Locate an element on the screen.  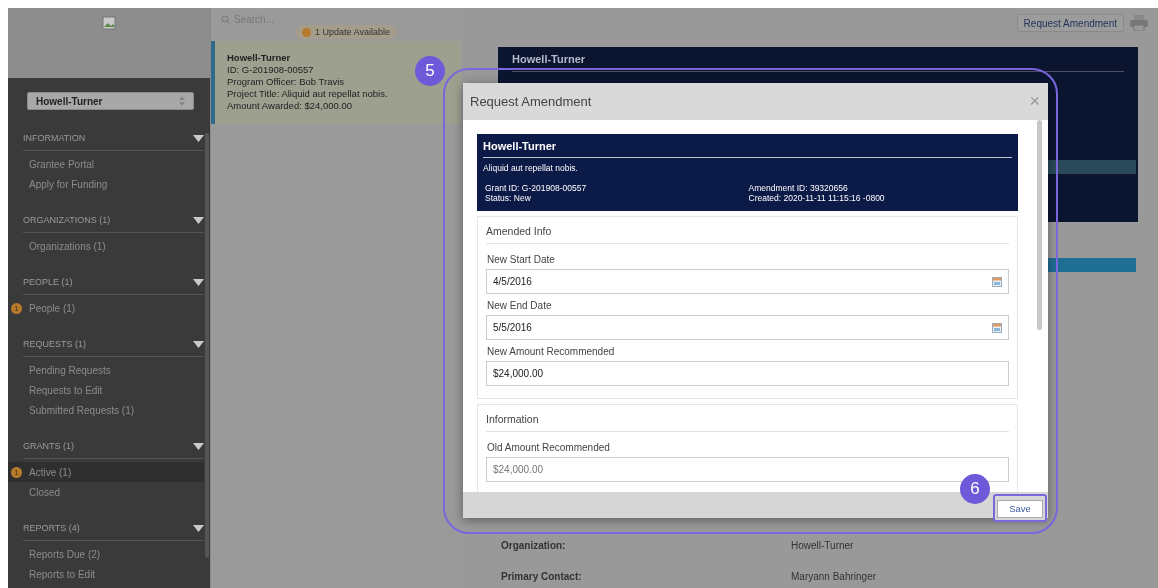
date-field: 5/5/2016 is located at coordinates (747, 327).